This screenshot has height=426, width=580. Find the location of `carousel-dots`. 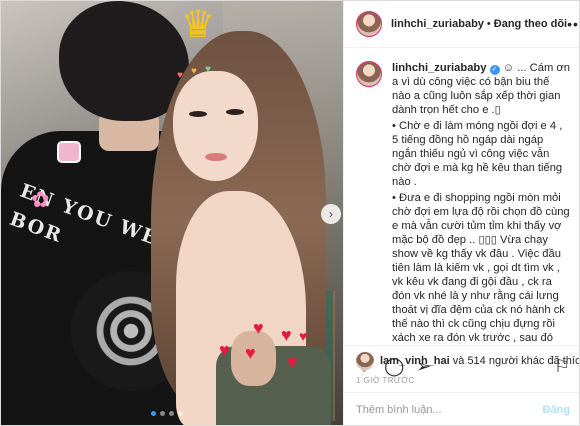

carousel-dots is located at coordinates (167, 413).